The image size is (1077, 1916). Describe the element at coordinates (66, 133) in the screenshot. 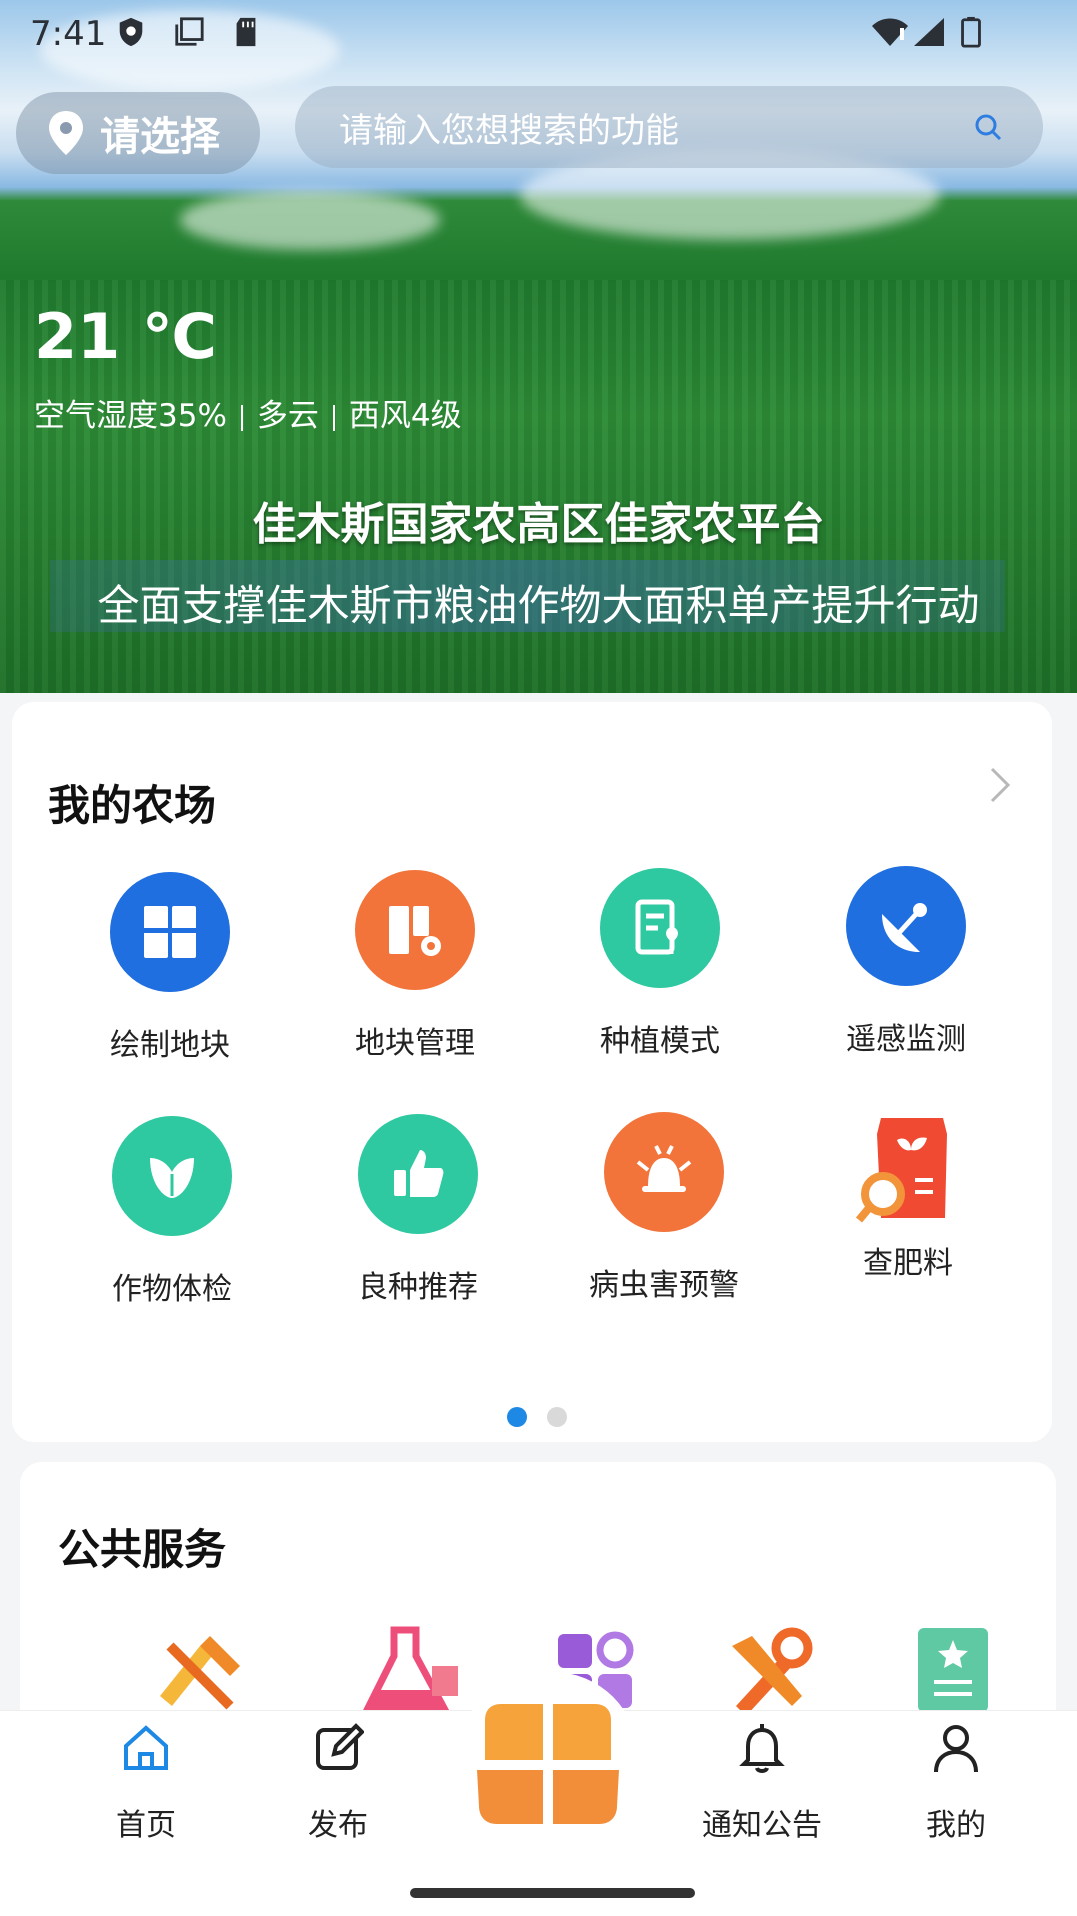

I see `location-pin-icon` at that location.